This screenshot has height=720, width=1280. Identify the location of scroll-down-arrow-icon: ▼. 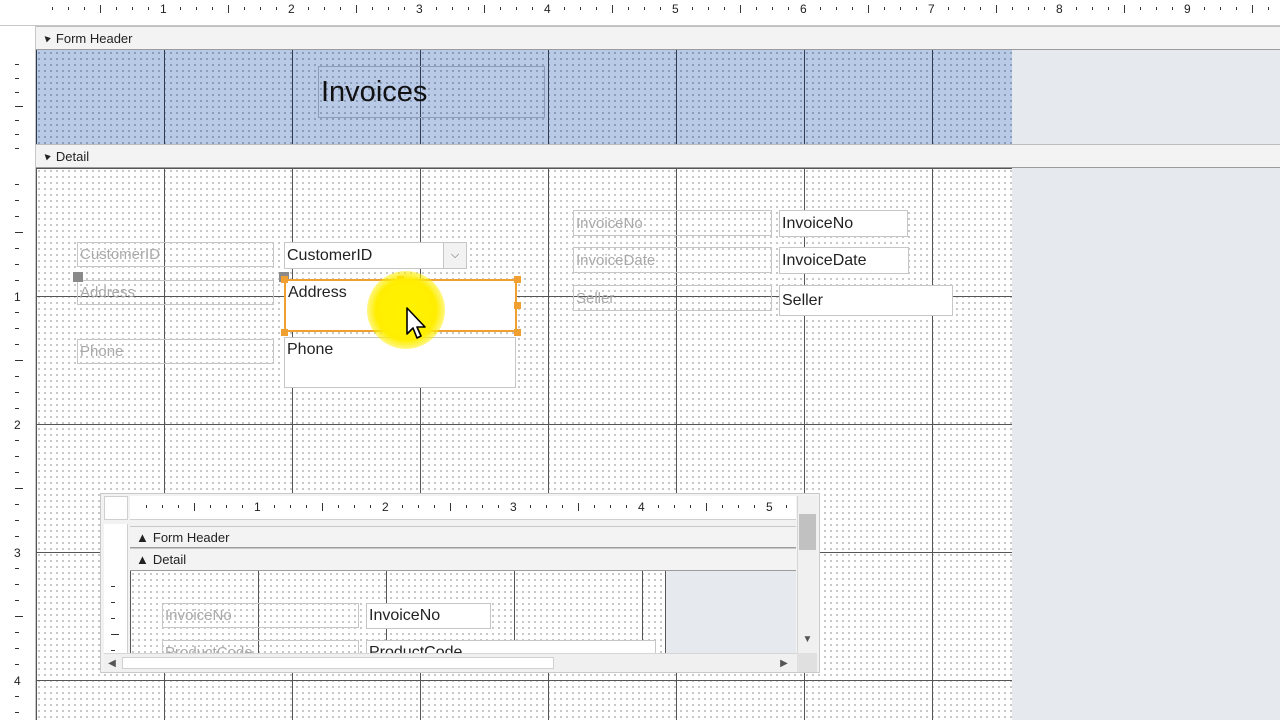
(807, 639).